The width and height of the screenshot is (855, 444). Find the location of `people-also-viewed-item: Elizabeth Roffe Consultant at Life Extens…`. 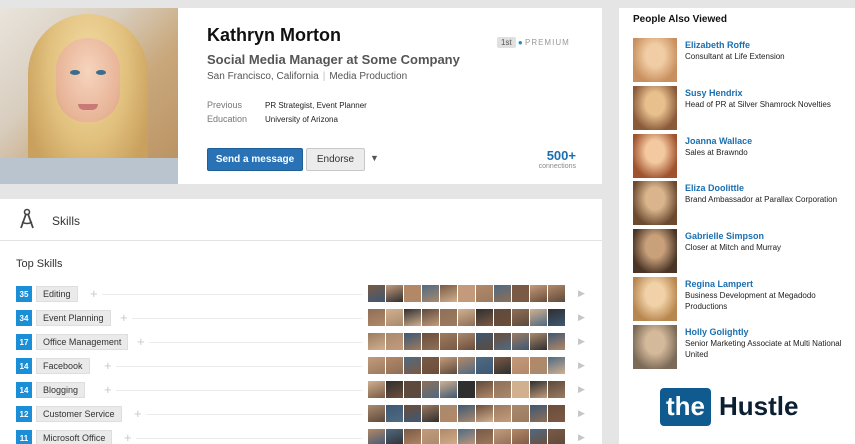

people-also-viewed-item: Elizabeth Roffe Consultant at Life Extens… is located at coordinates (744, 60).